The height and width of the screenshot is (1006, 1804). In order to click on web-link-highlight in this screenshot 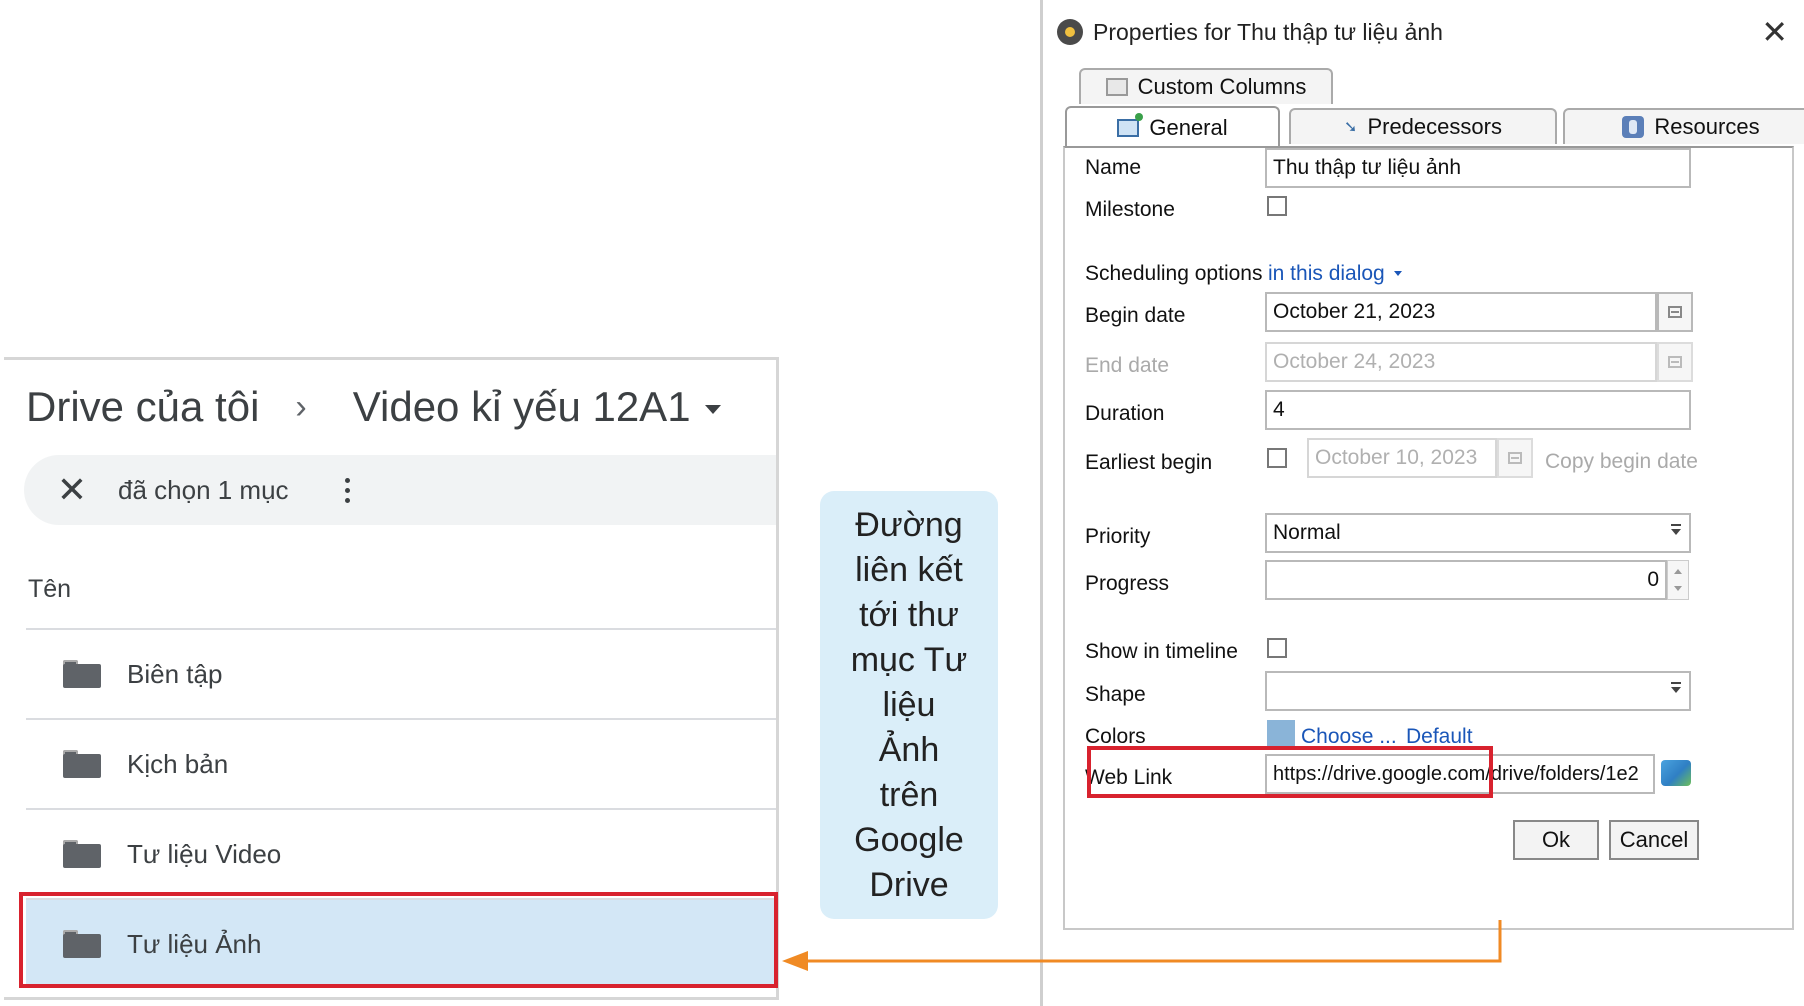, I will do `click(1290, 772)`.